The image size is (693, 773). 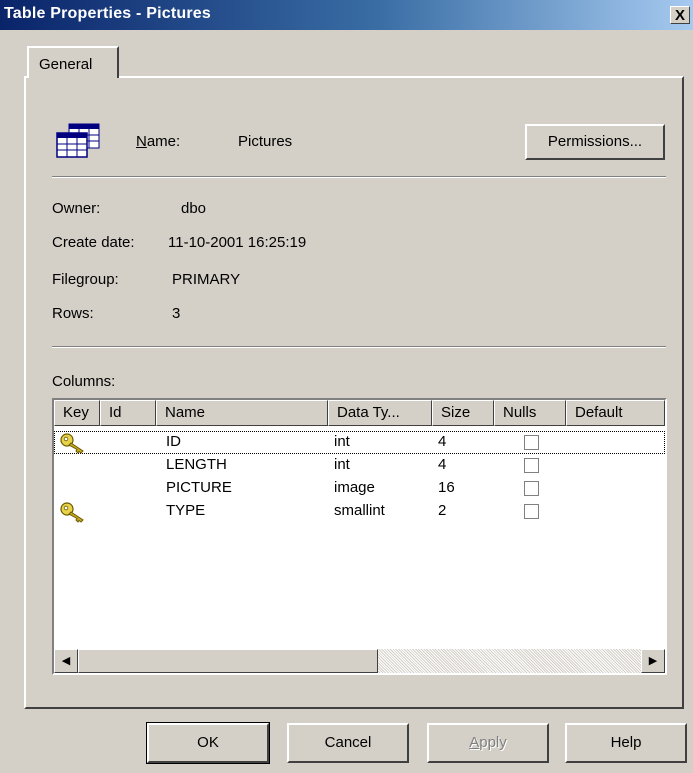 I want to click on apply-button: Apply, so click(x=488, y=743).